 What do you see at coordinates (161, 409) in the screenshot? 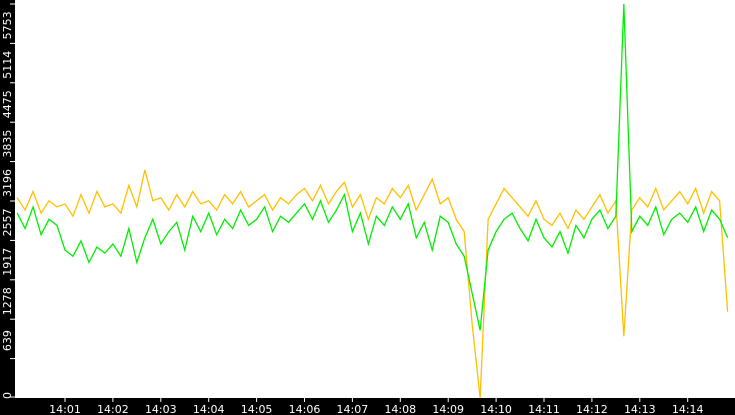
I see `x-tick-label: 14:03` at bounding box center [161, 409].